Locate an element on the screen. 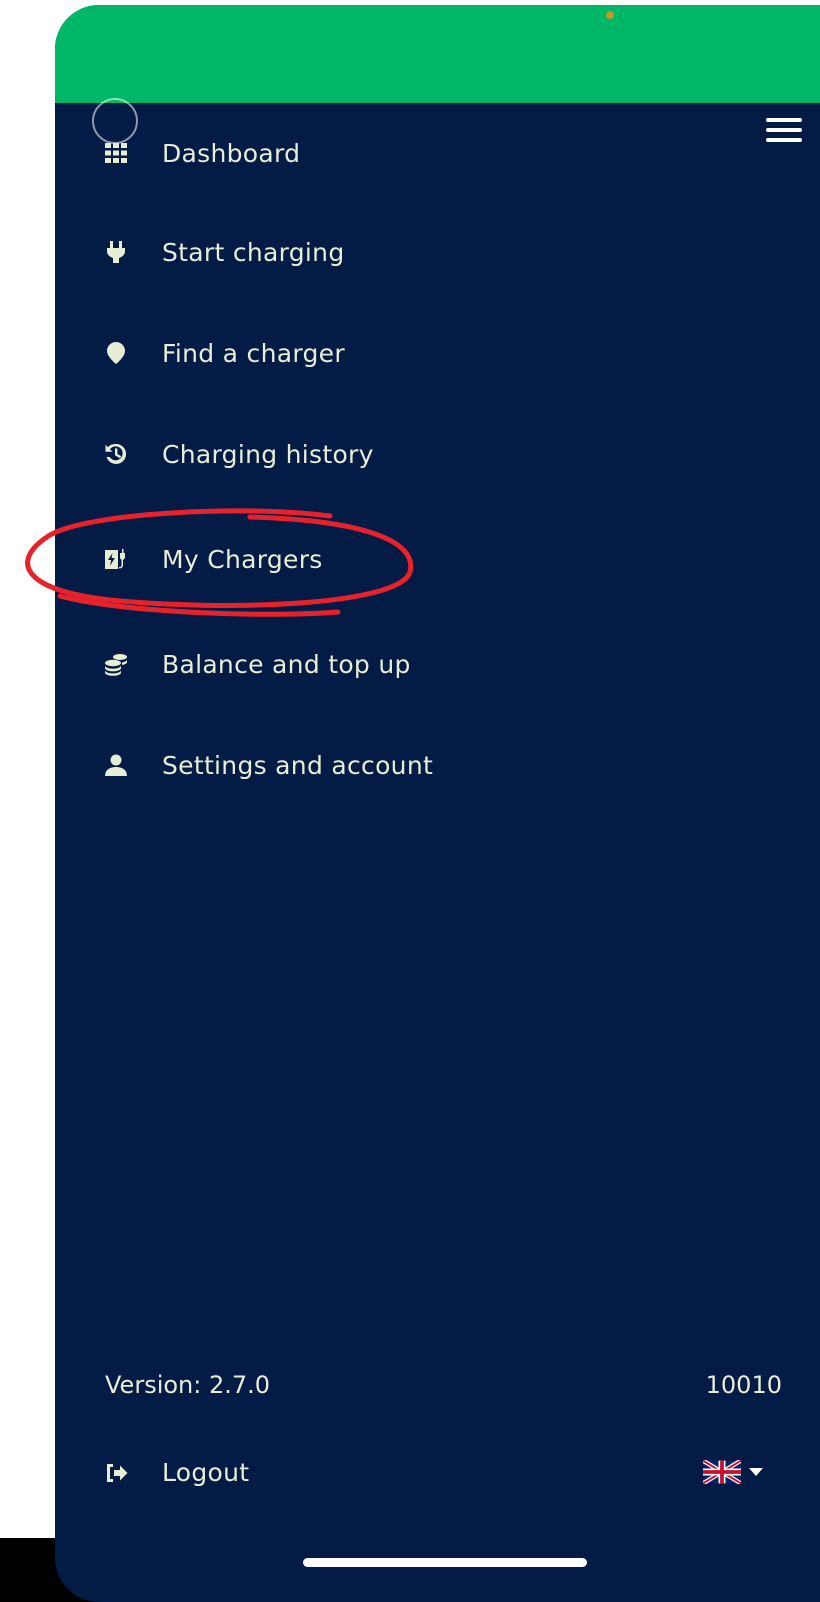 The width and height of the screenshot is (820, 1602). menu-item-settings-account: Settings and account is located at coordinates (335, 765).